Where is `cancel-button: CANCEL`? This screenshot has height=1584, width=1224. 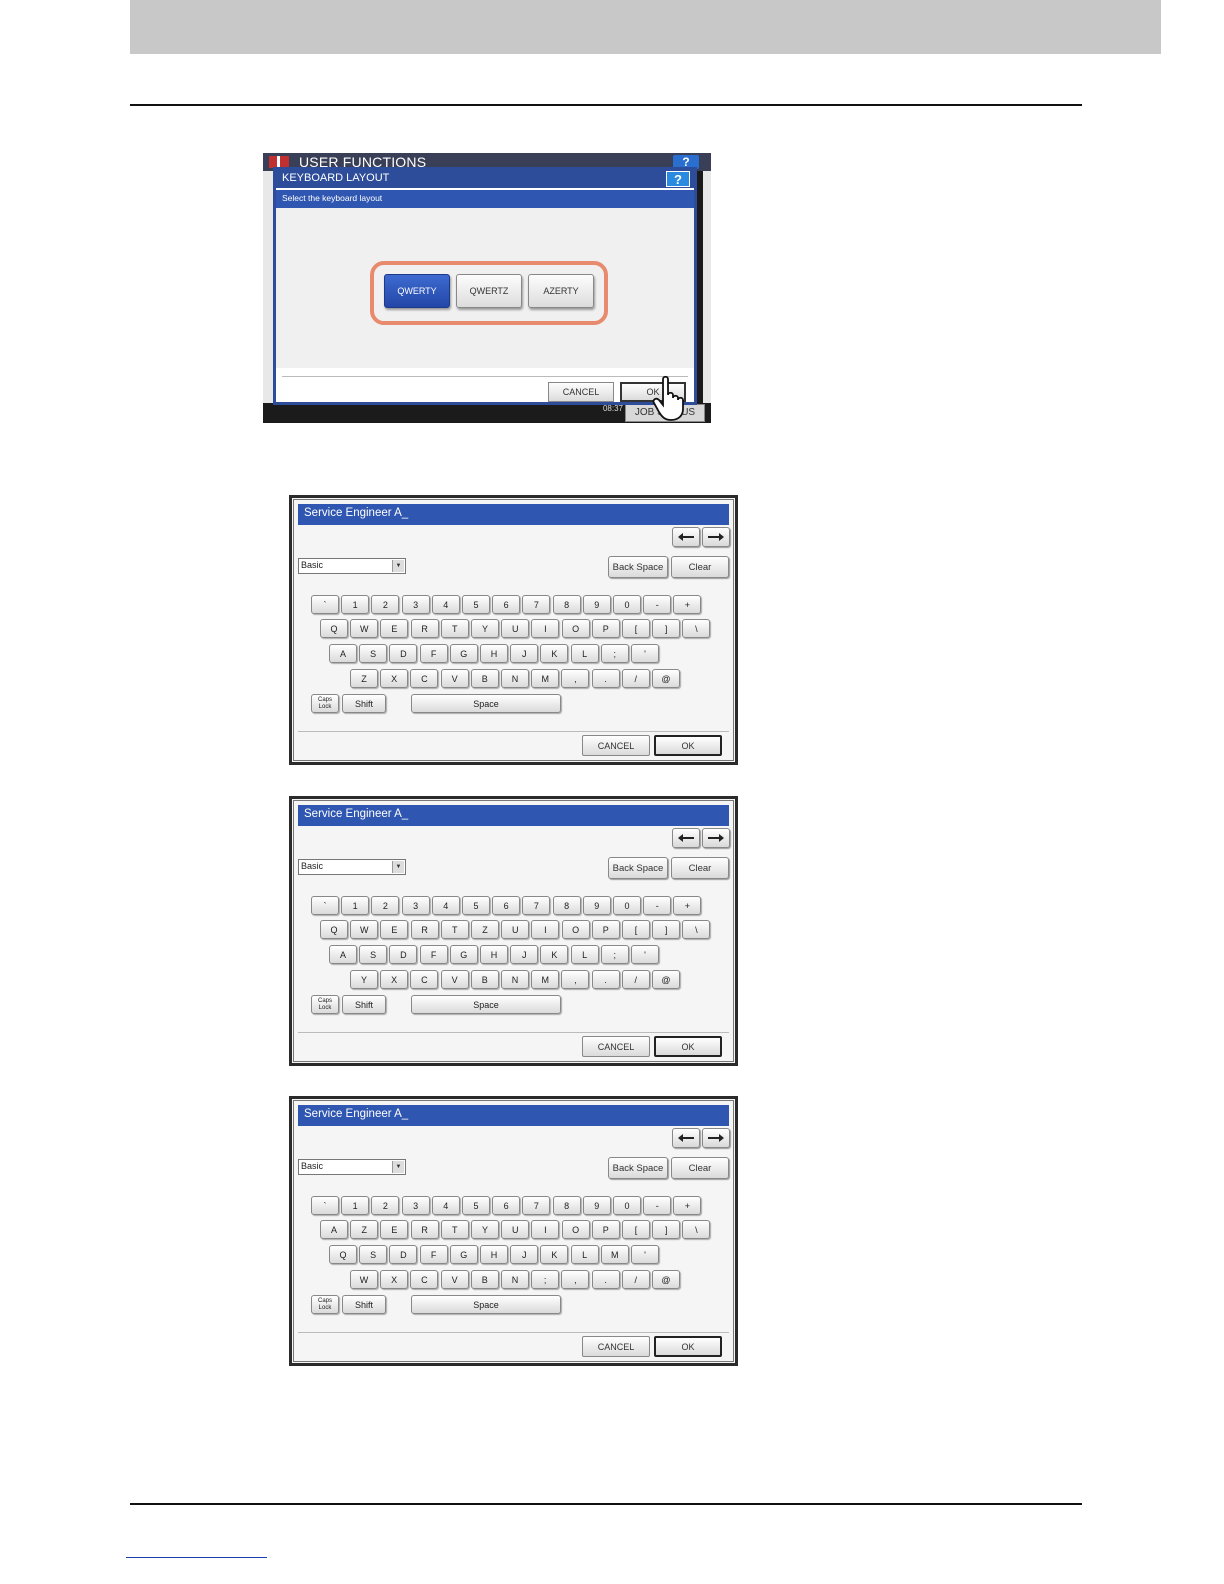 cancel-button: CANCEL is located at coordinates (616, 1046).